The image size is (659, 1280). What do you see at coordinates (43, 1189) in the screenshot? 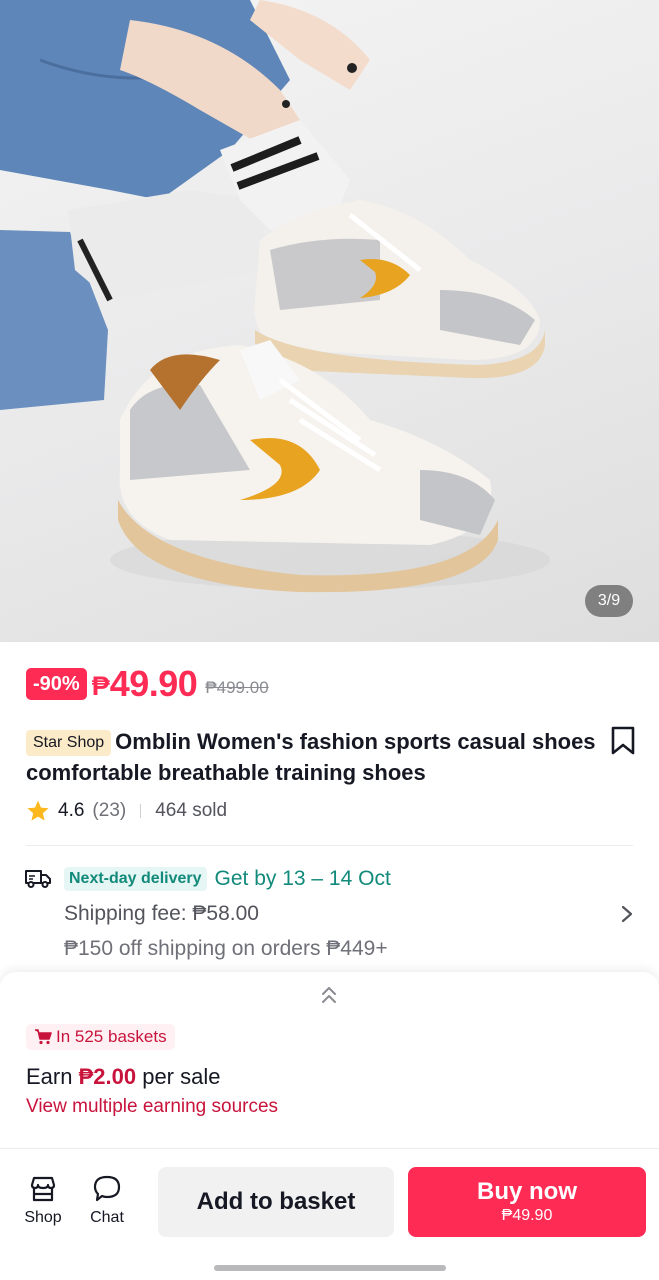
I see `shop-icon` at bounding box center [43, 1189].